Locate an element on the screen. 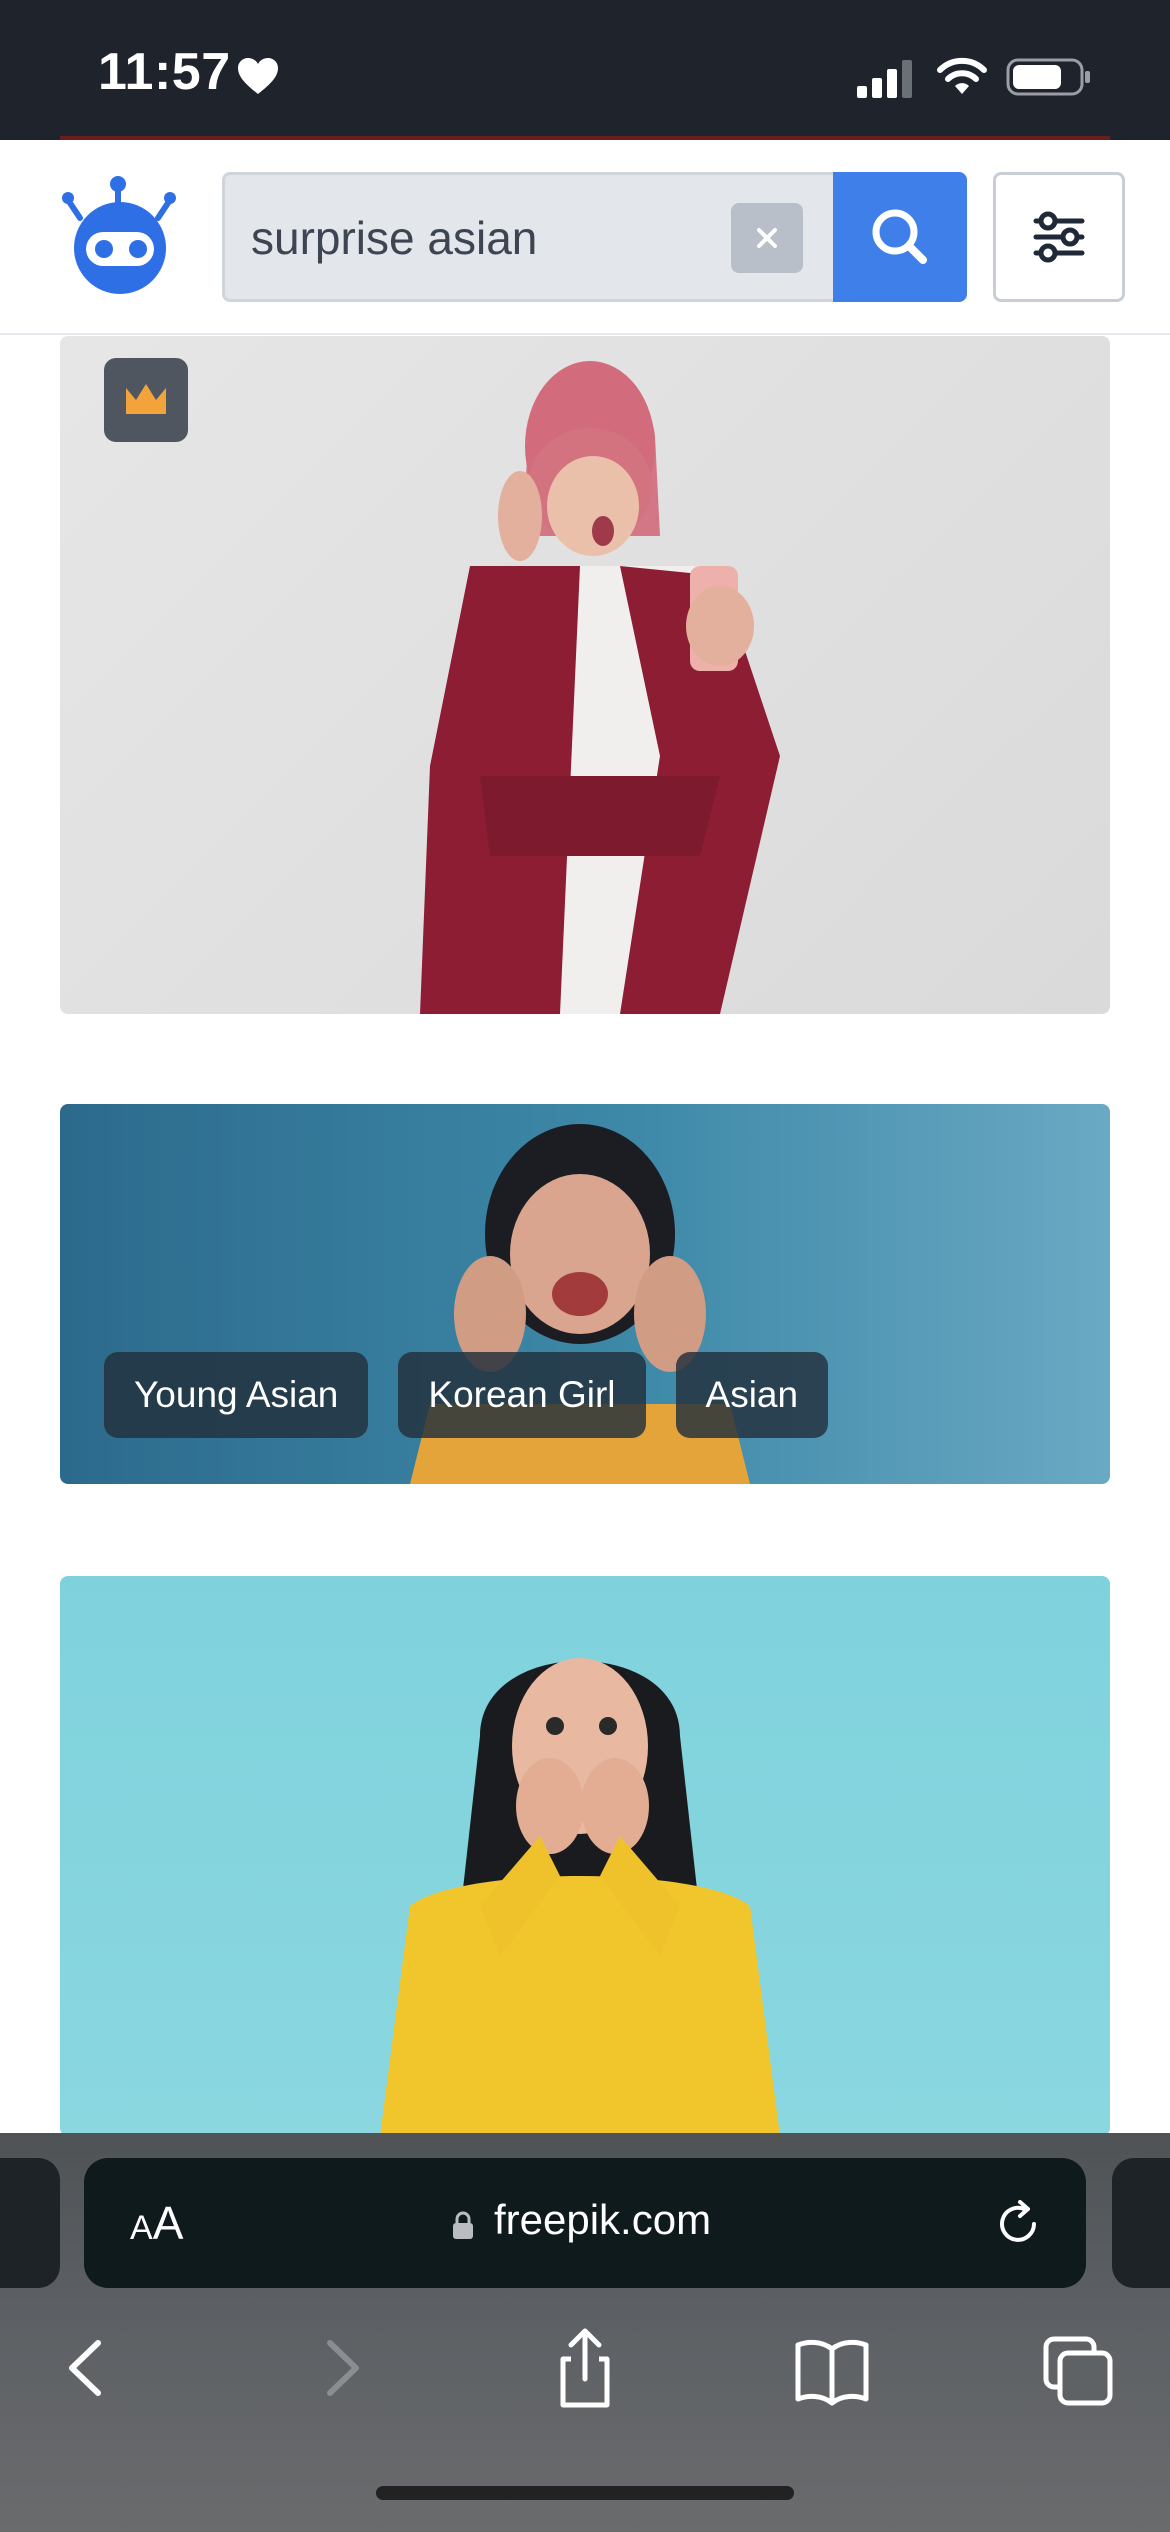  forward-icon is located at coordinates (340, 2368).